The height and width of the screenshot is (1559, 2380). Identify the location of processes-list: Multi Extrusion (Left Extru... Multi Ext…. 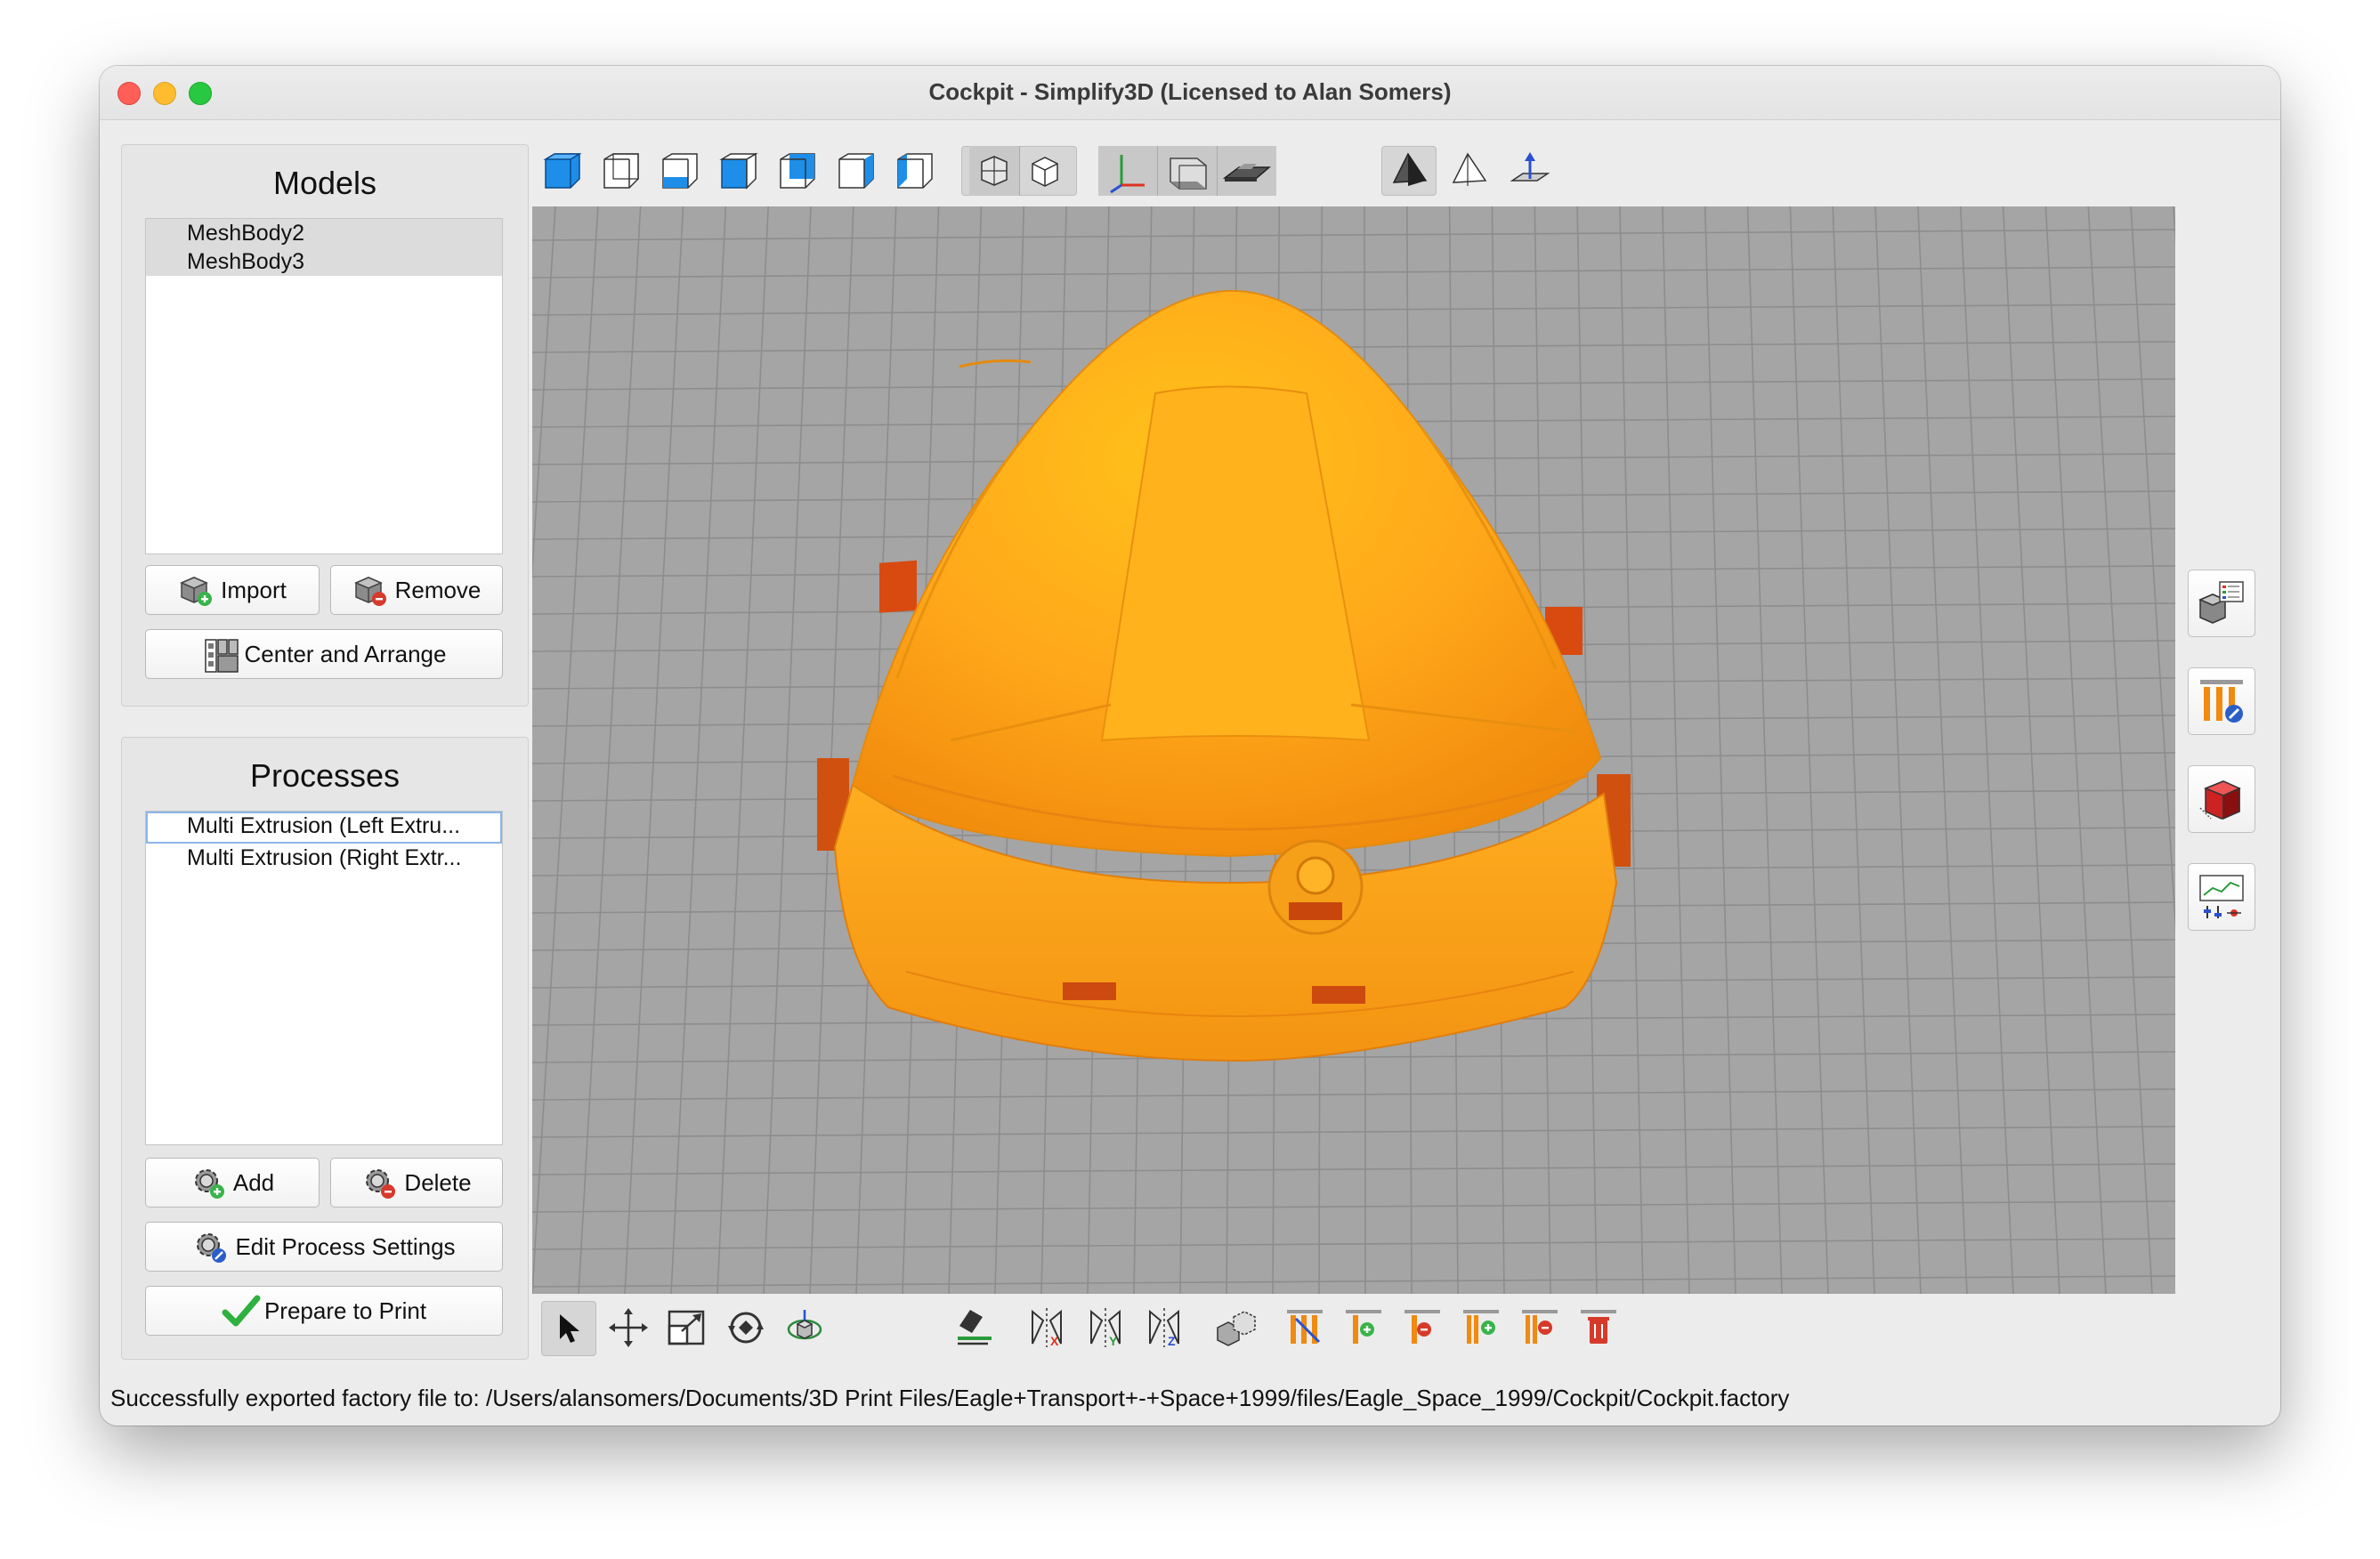
(324, 978).